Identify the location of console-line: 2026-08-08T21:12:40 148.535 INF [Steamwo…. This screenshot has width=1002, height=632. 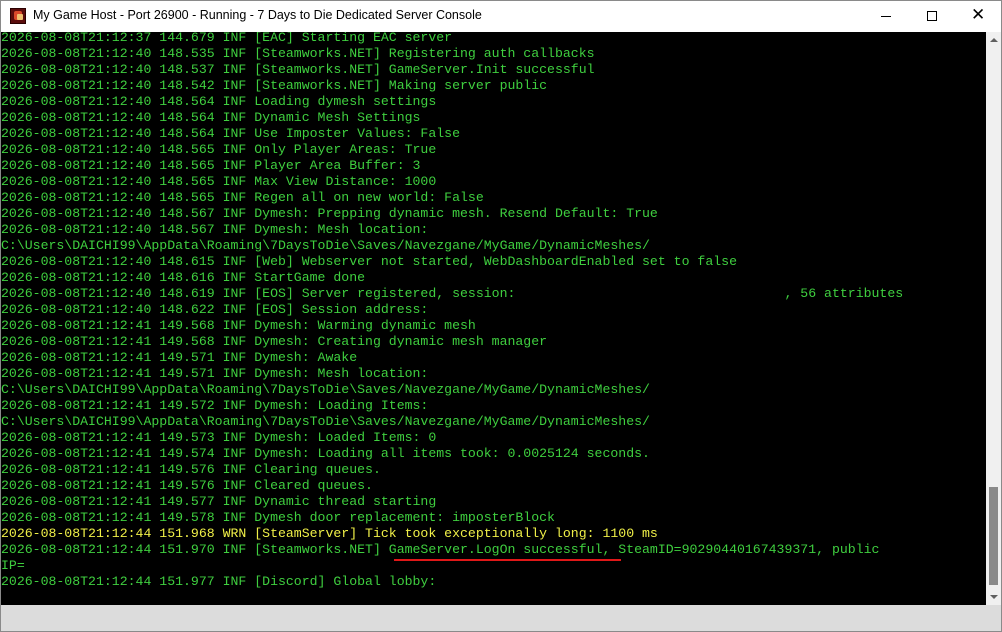
(298, 53).